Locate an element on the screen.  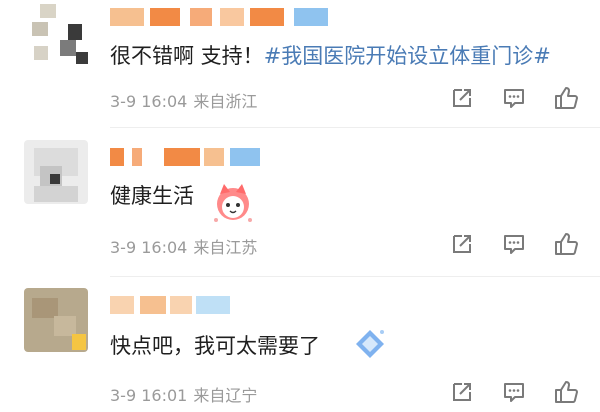
comment-location: 来自辽宁 is located at coordinates (225, 395).